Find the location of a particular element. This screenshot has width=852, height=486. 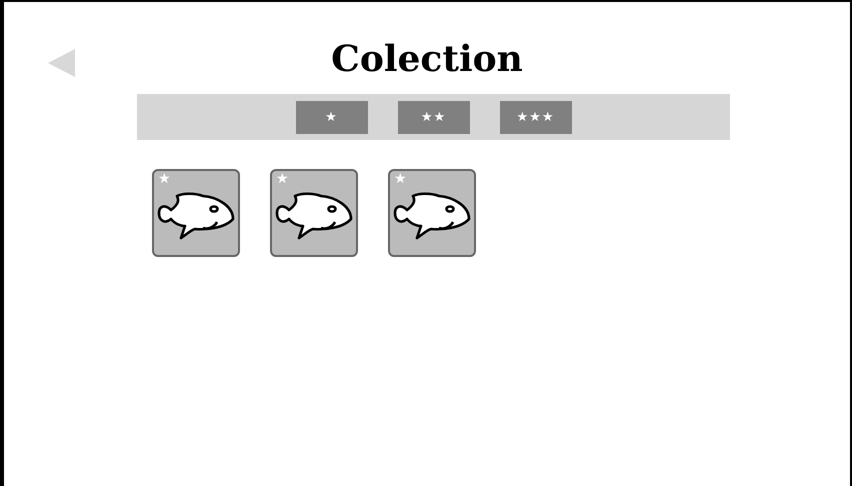

star-filter-tab: ★★ is located at coordinates (434, 117).